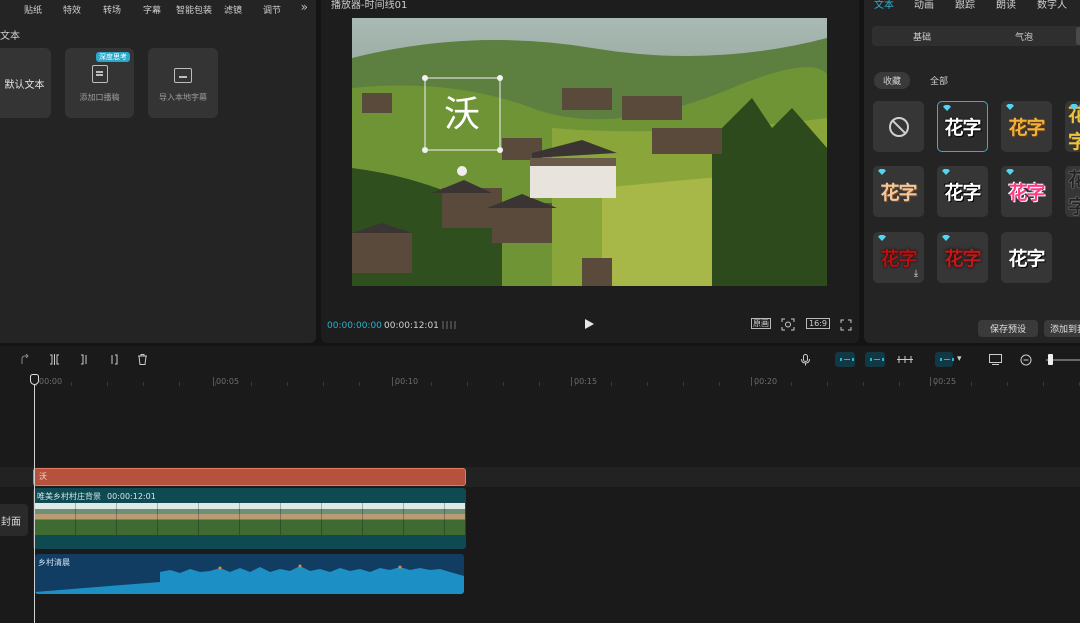  I want to click on add-voiceover-script-card: 深度思考 添加口播稿, so click(99, 83).